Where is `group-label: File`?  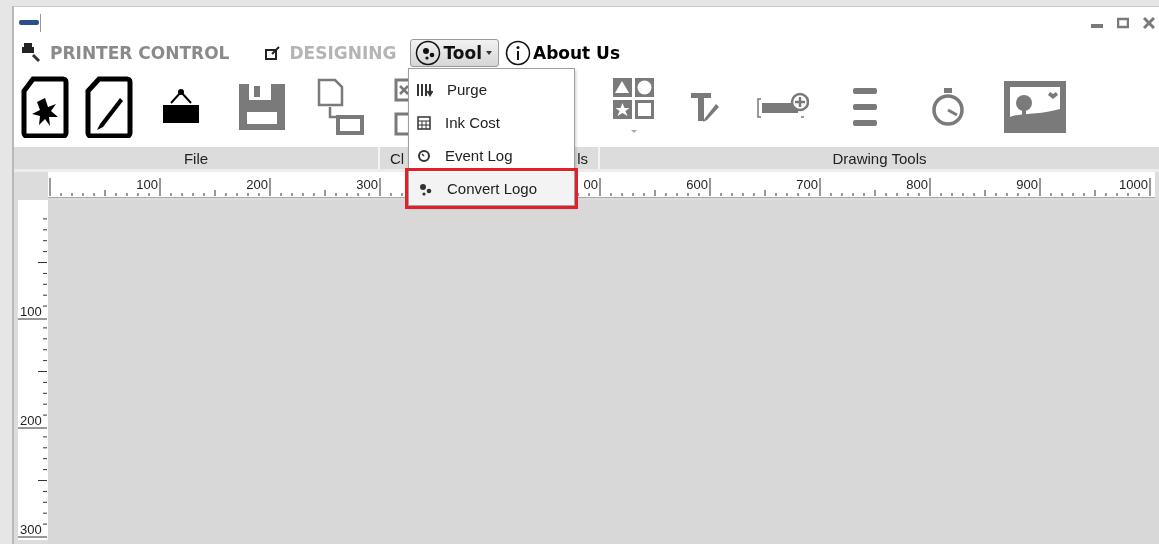 group-label: File is located at coordinates (196, 158).